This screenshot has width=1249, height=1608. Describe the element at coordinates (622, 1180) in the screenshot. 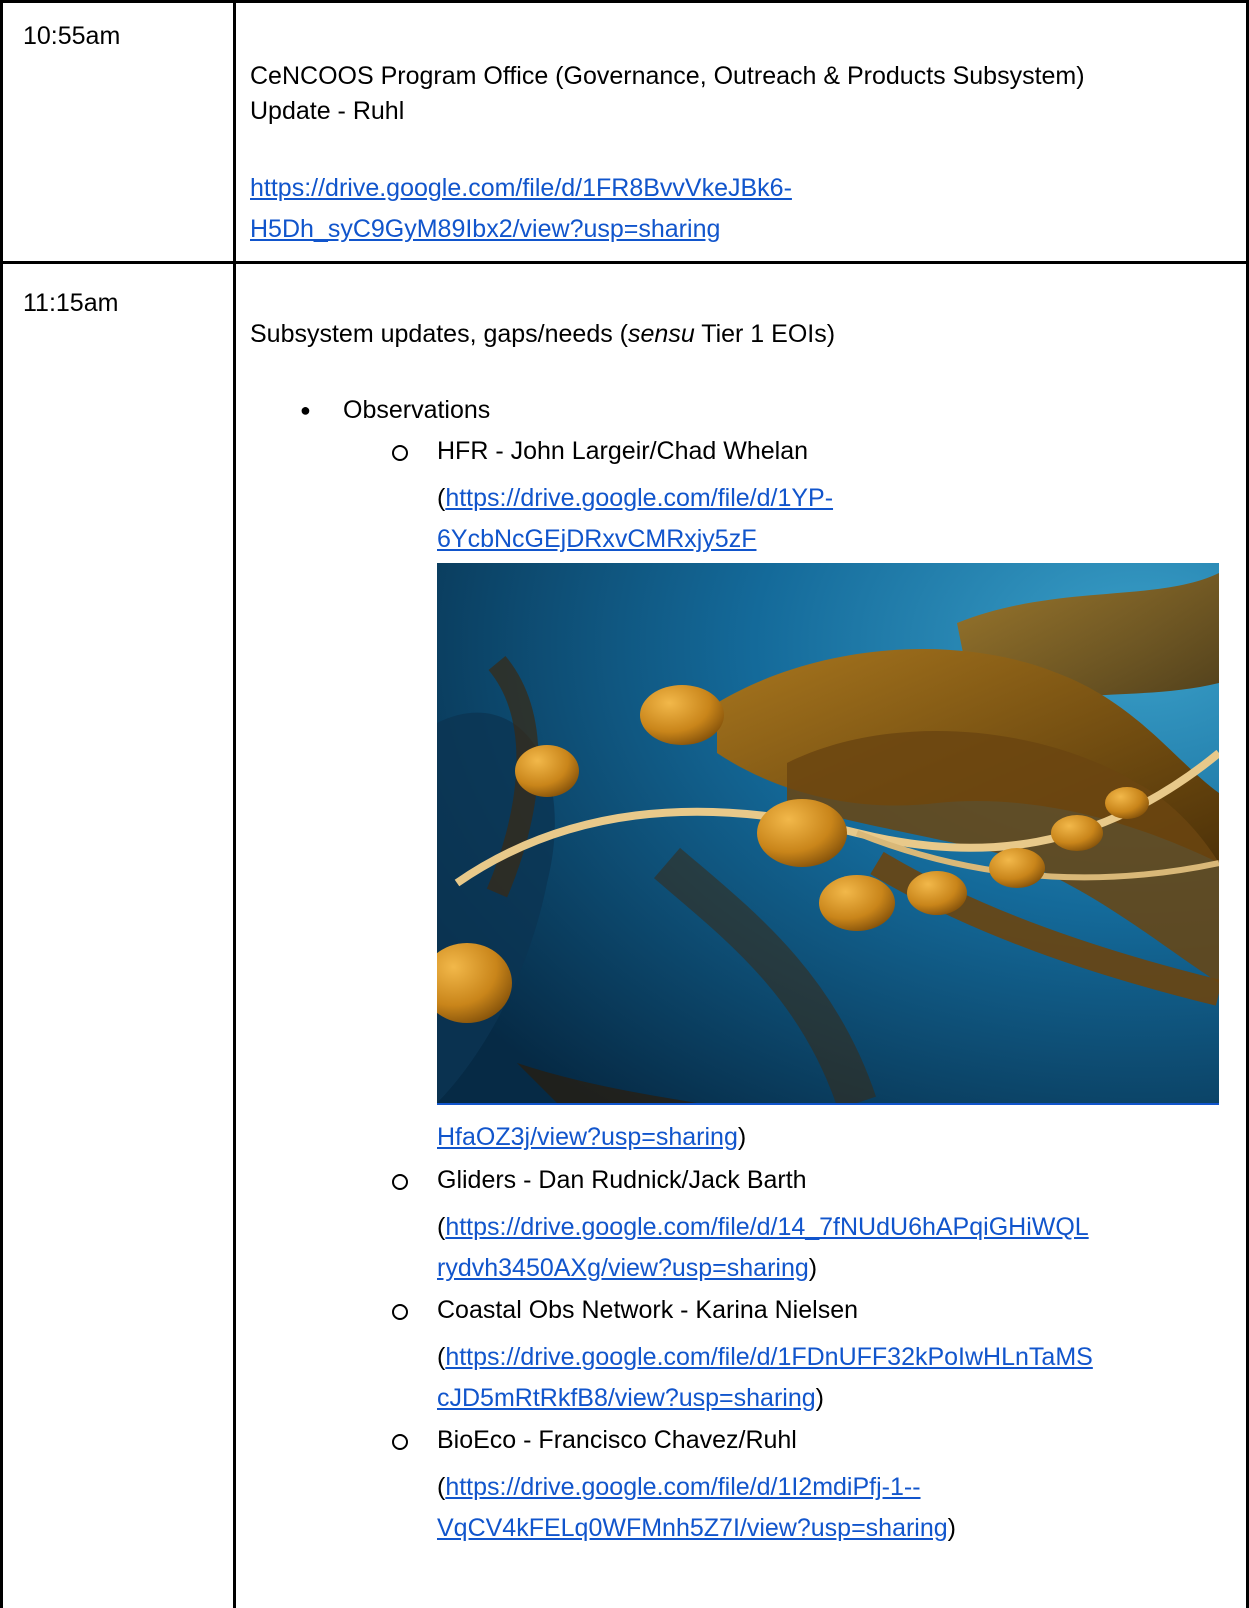

I see `item-gliders-label: Gliders - Dan Rudnick/Jack Barth` at that location.